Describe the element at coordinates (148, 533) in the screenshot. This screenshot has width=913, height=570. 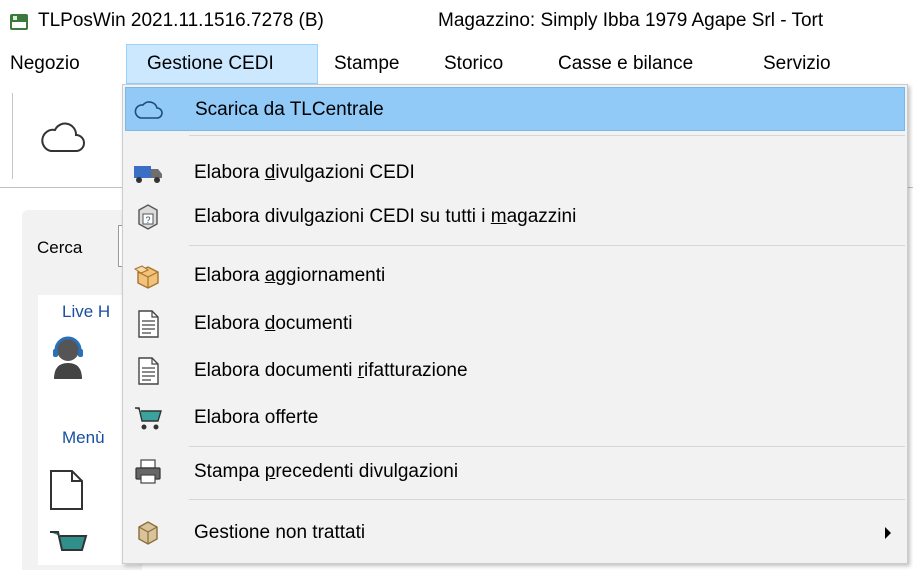
I see `box-icon` at that location.